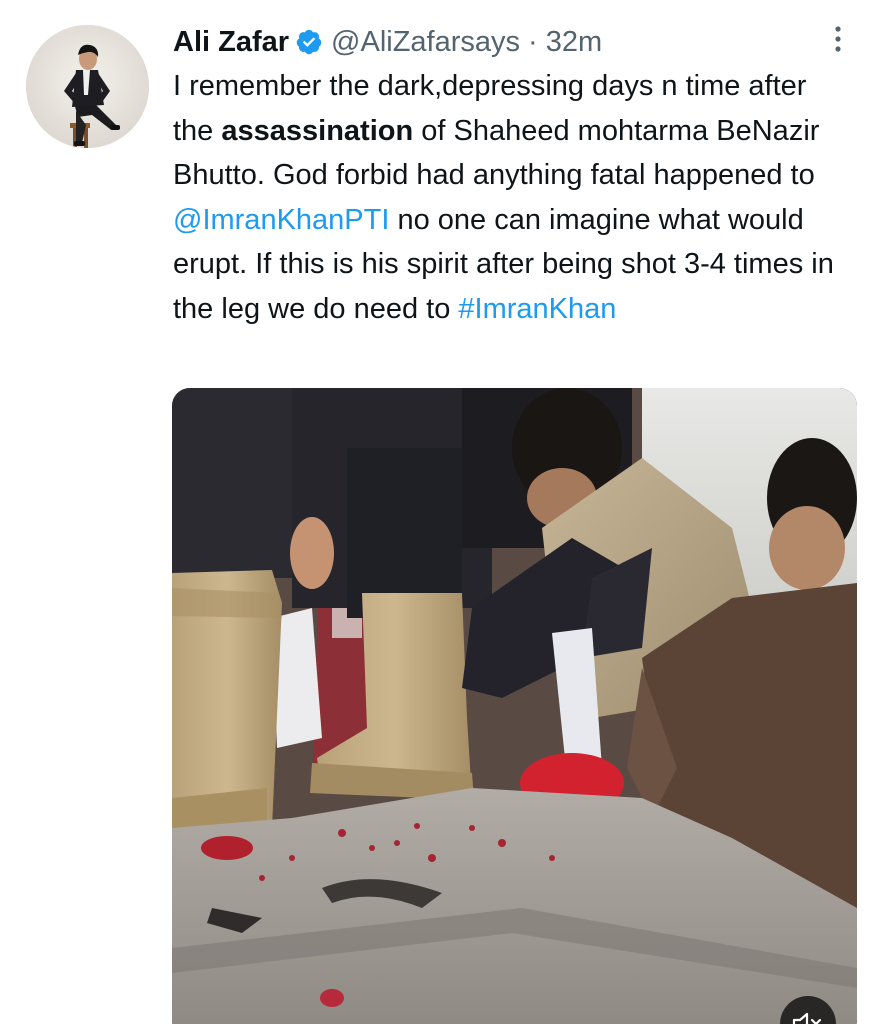 Image resolution: width=884 pixels, height=1024 pixels. What do you see at coordinates (537, 309) in the screenshot?
I see `hashtag-link: #ImranKhan` at bounding box center [537, 309].